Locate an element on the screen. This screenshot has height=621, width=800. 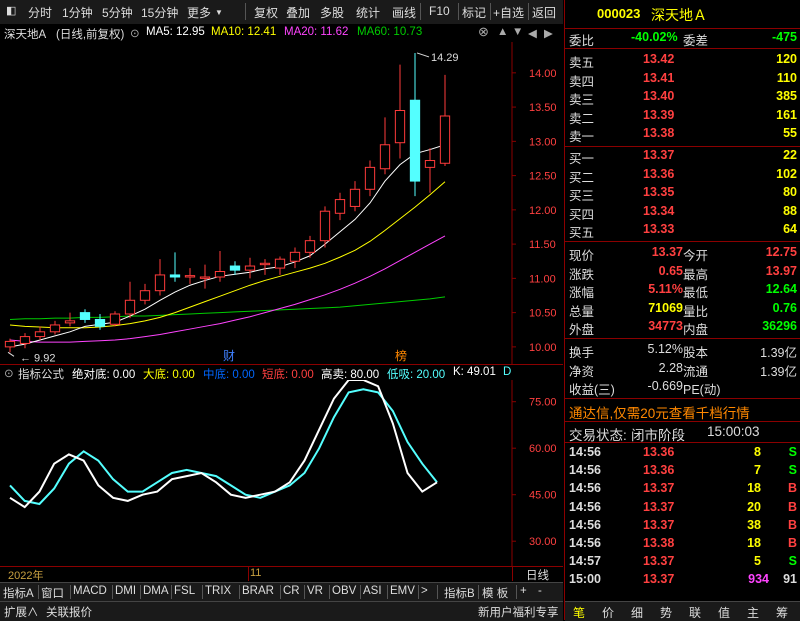
quote-tab-1: 价 is located at coordinates (608, 612).